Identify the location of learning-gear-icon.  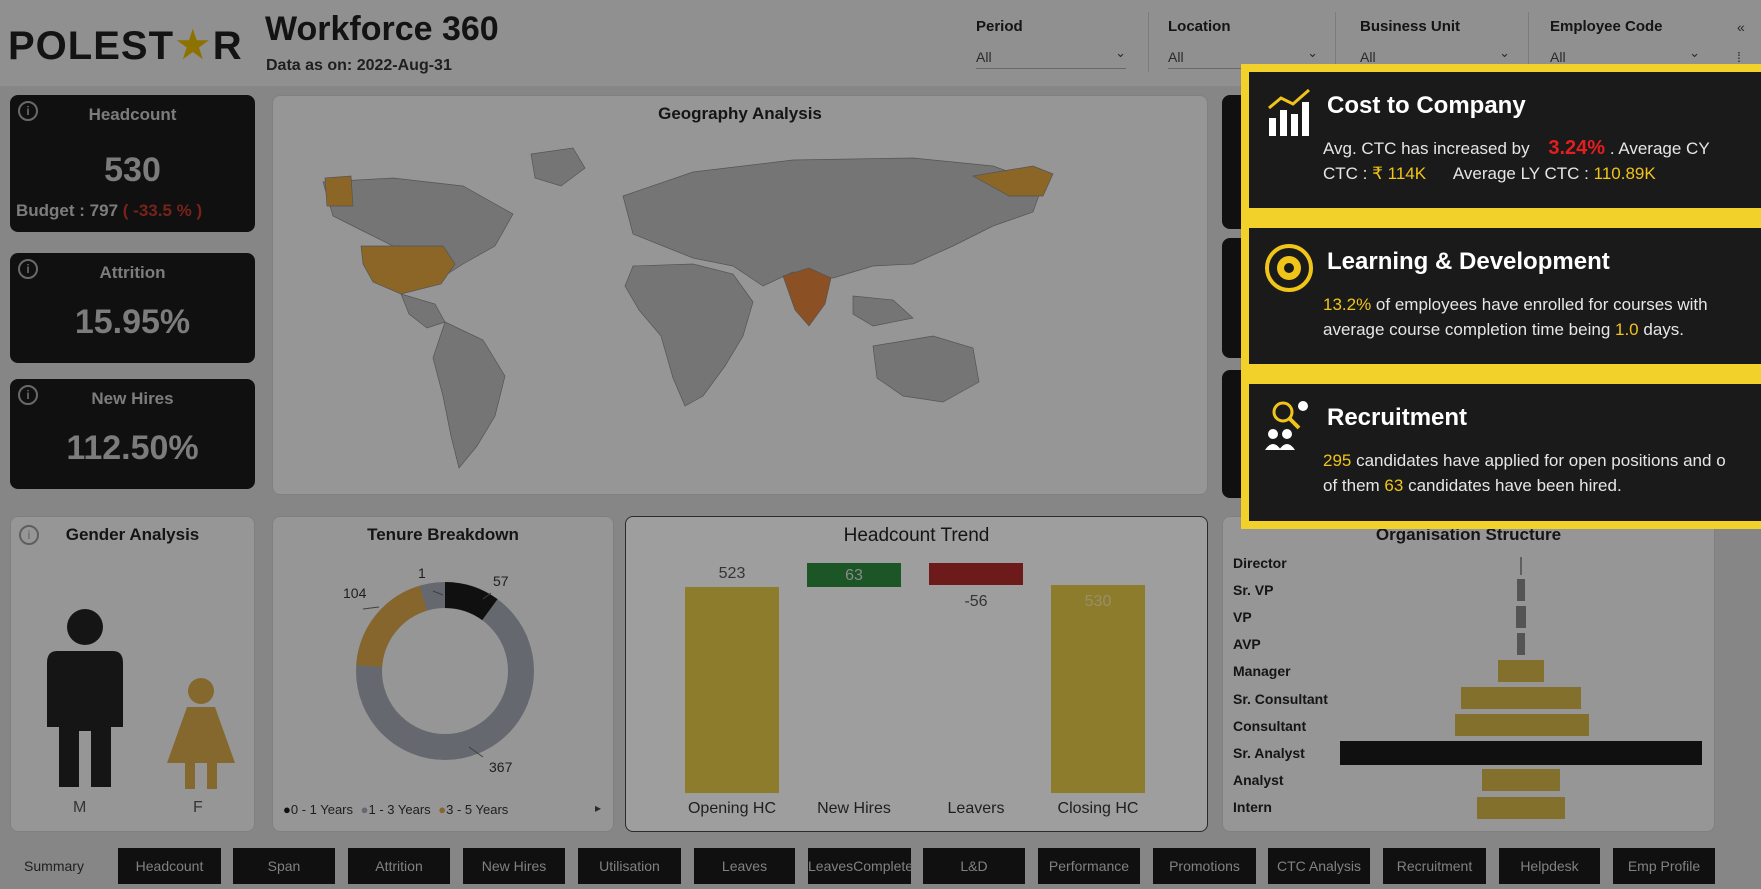
(1289, 268).